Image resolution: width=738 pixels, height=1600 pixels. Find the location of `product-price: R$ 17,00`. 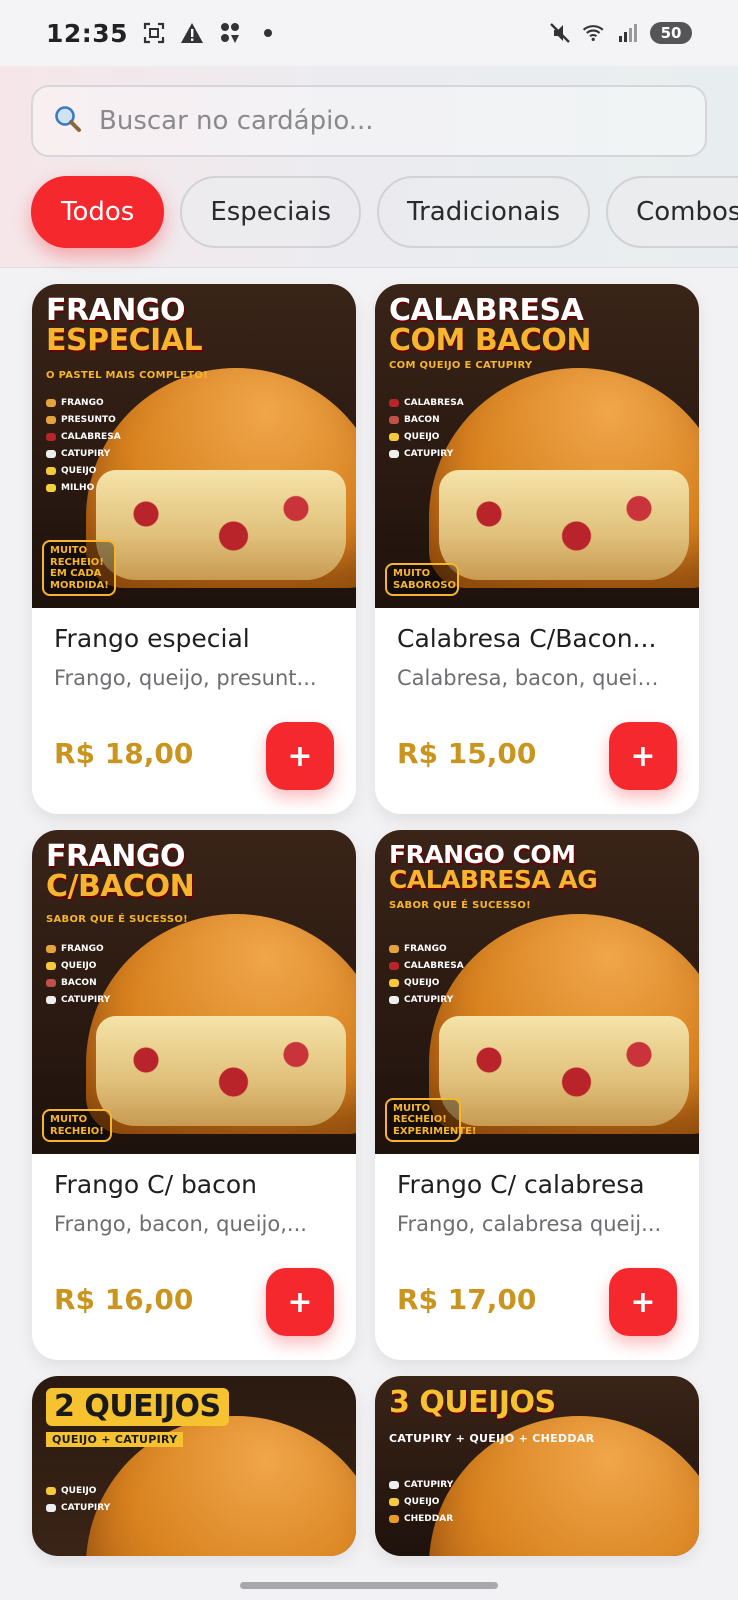

product-price: R$ 17,00 is located at coordinates (467, 1299).